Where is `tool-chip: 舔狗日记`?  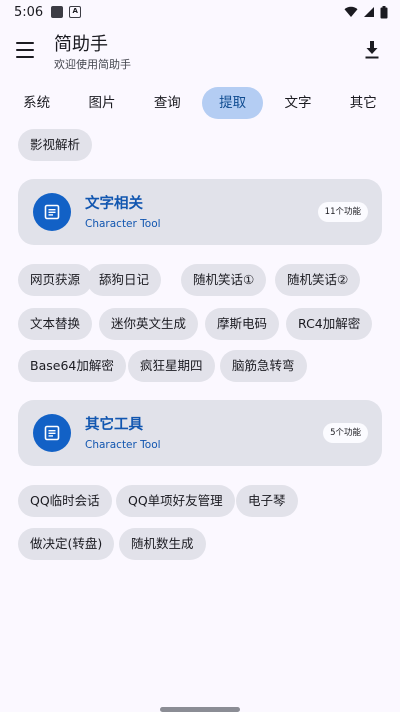 tool-chip: 舔狗日记 is located at coordinates (124, 280).